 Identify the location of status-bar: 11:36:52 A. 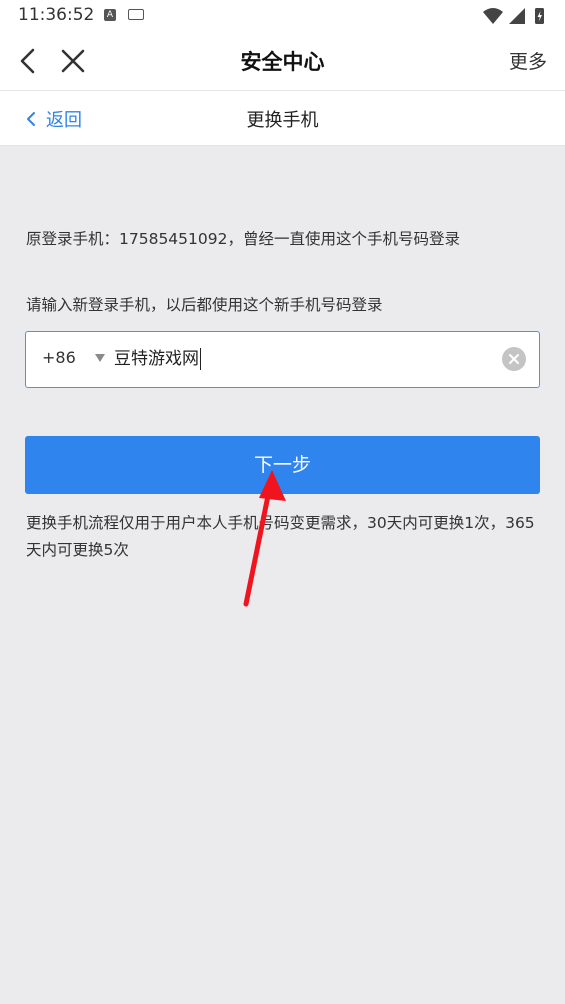
(282, 16).